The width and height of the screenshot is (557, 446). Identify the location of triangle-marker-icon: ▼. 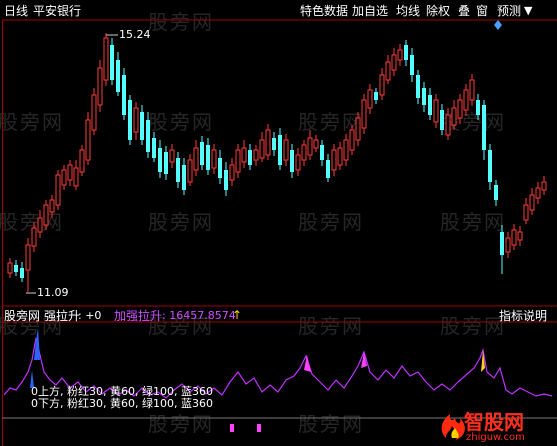
(528, 11).